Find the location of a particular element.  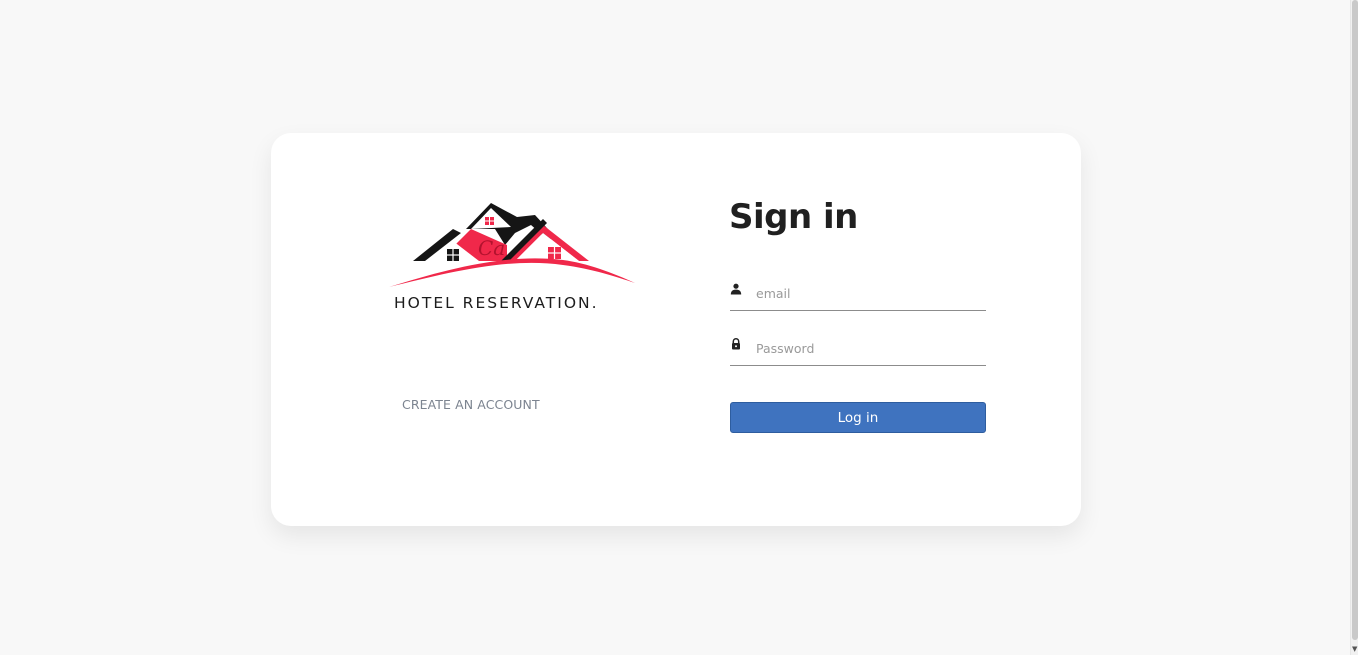

scroll-down-icon: ▼ is located at coordinates (1354, 649).